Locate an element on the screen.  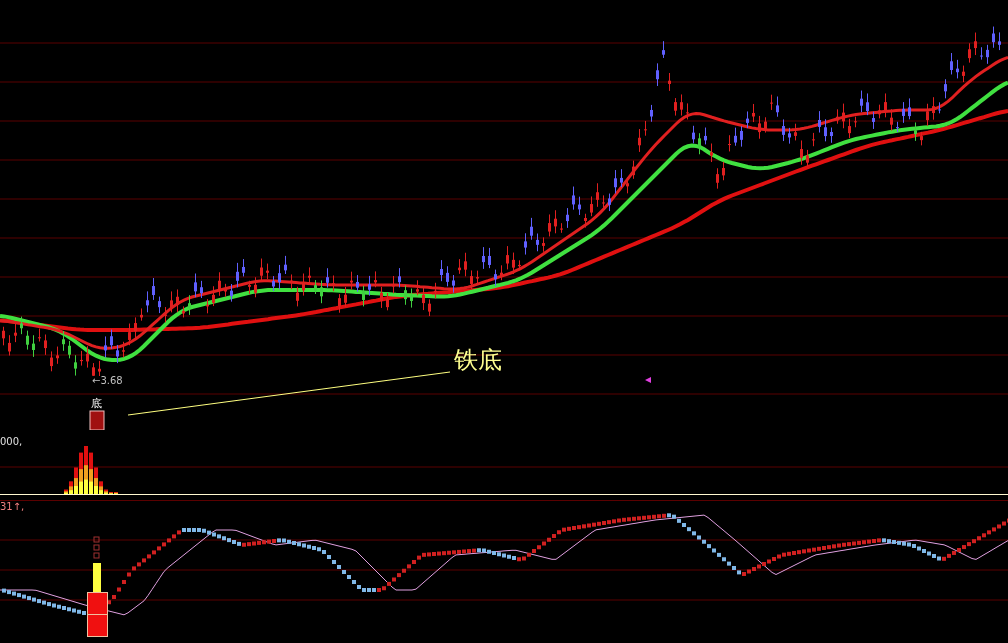
signal-label: 底 is located at coordinates (96, 403).